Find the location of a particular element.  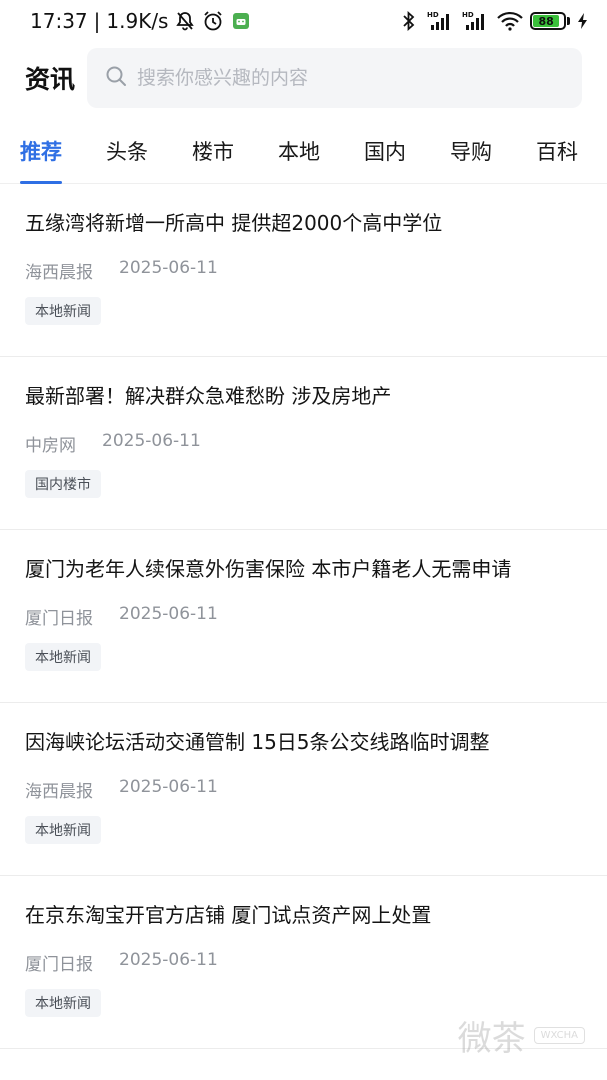

watermark-text: 微茶 is located at coordinates (491, 1039).